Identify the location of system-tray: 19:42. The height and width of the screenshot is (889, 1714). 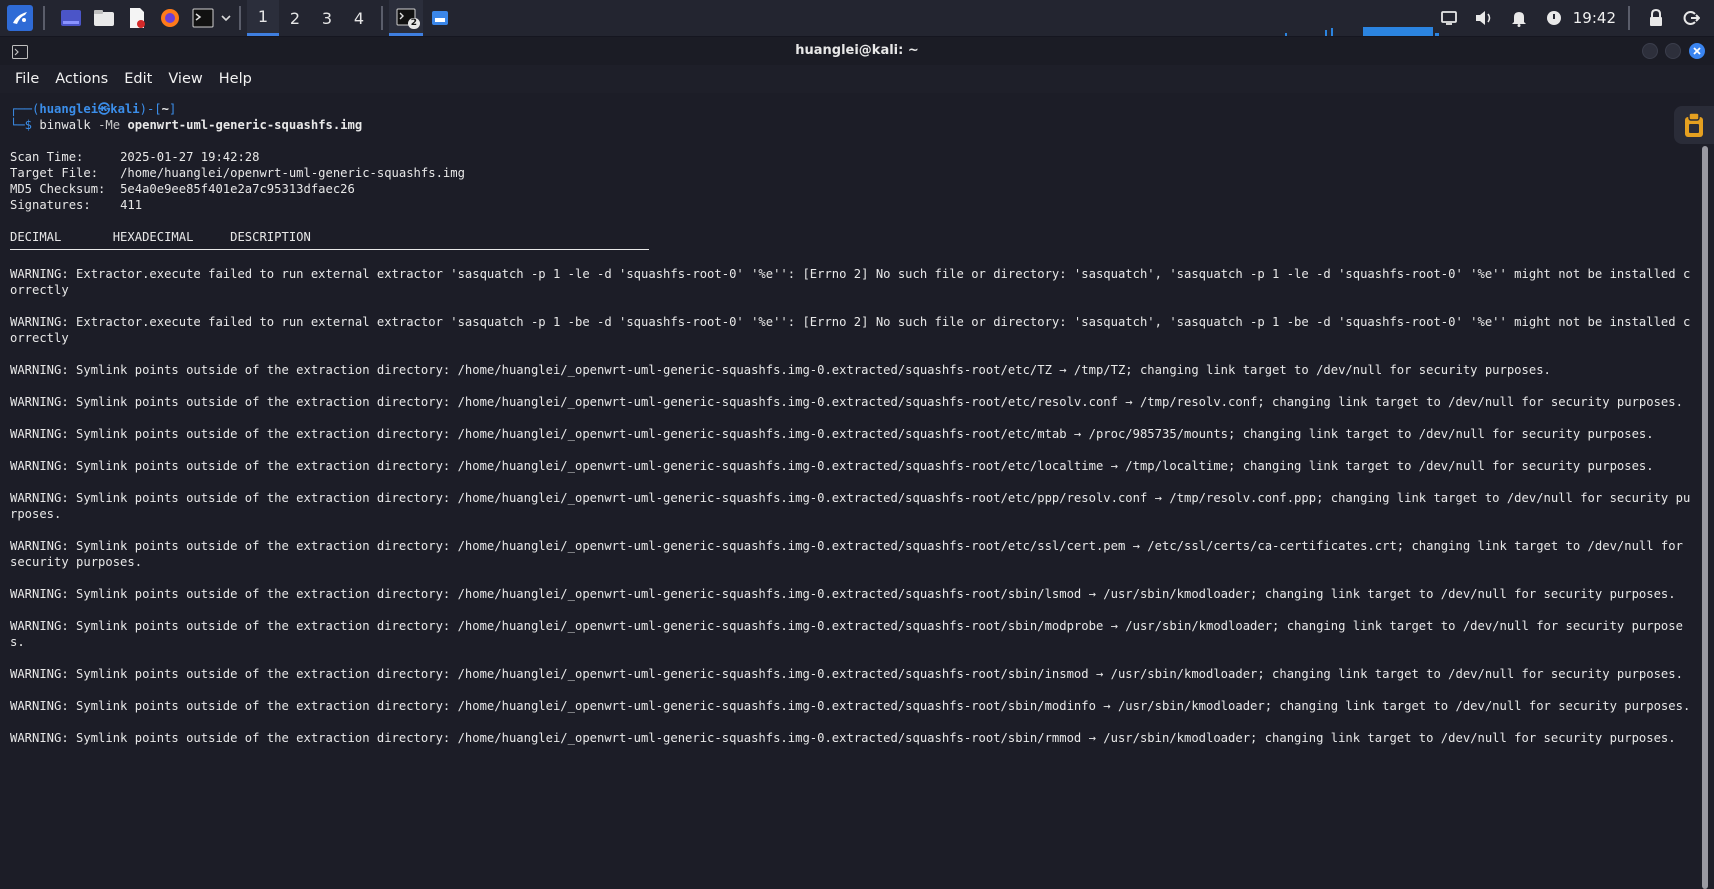
(1570, 18).